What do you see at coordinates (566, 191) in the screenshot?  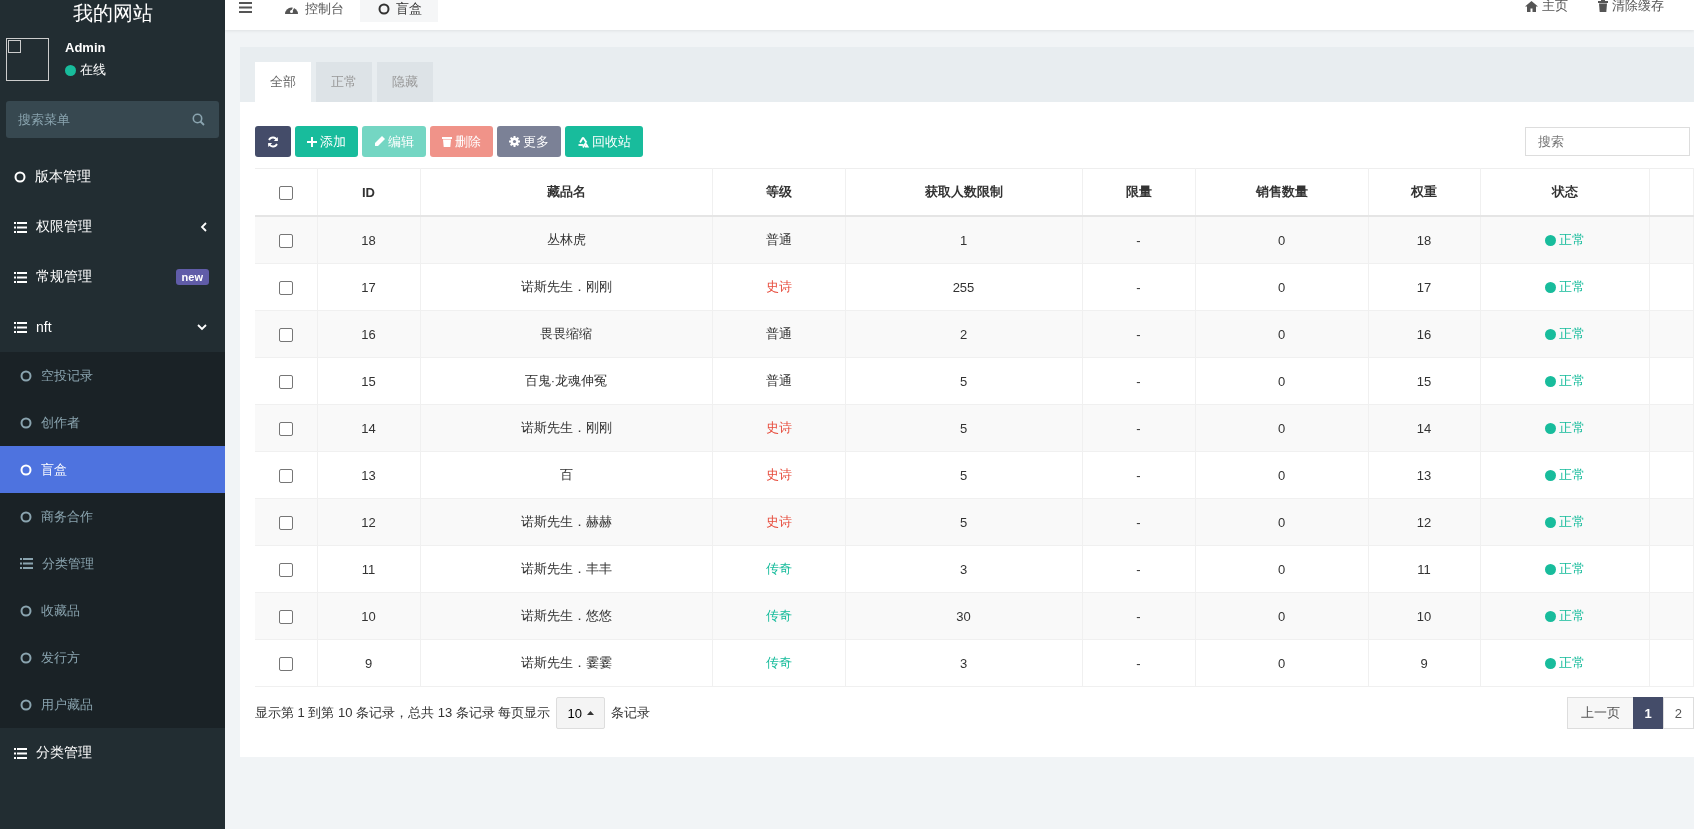 I see `column-header: 藏品名` at bounding box center [566, 191].